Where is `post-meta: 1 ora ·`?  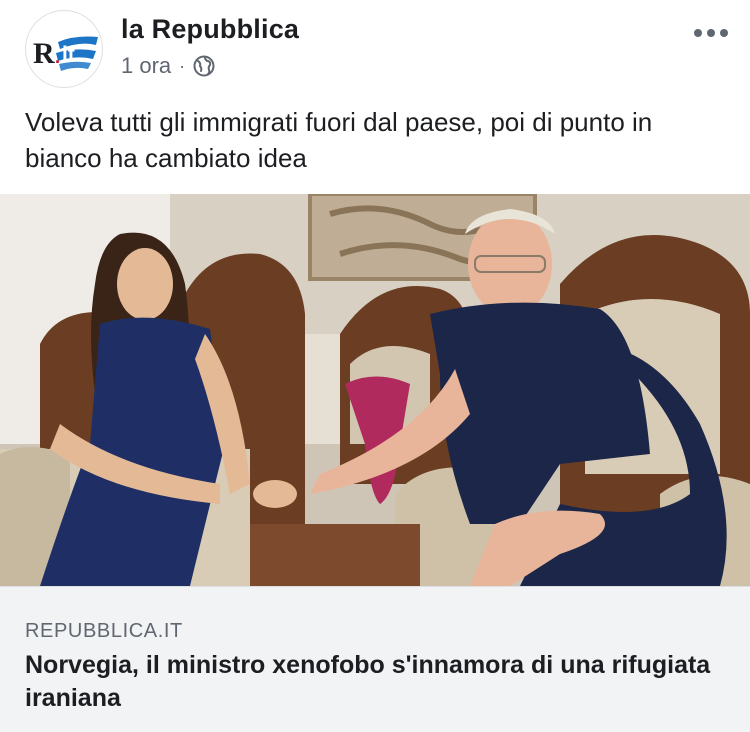 post-meta: 1 ora · is located at coordinates (168, 66).